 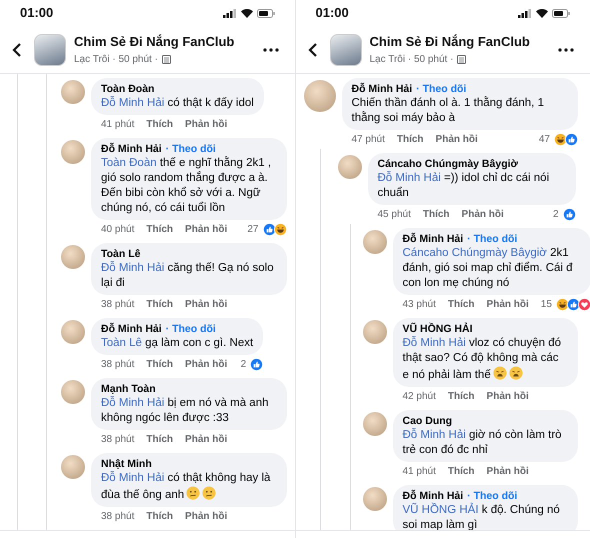 What do you see at coordinates (555, 215) in the screenshot?
I see `reaction-count: 2` at bounding box center [555, 215].